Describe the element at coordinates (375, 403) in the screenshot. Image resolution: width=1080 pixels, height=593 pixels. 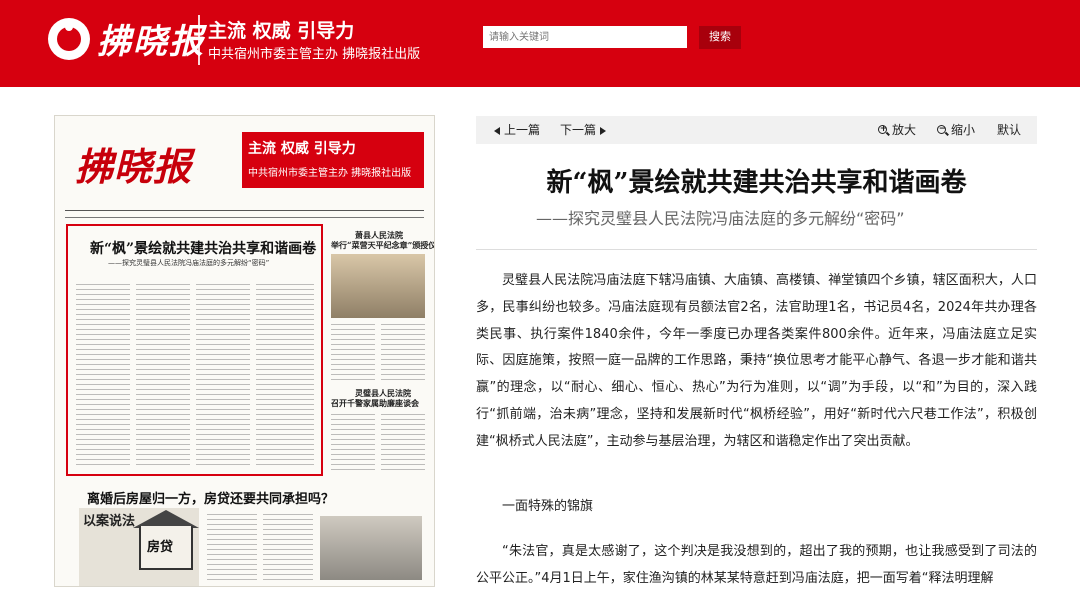
I see `side-article-title: 召开千警家属助廉座谈会` at that location.